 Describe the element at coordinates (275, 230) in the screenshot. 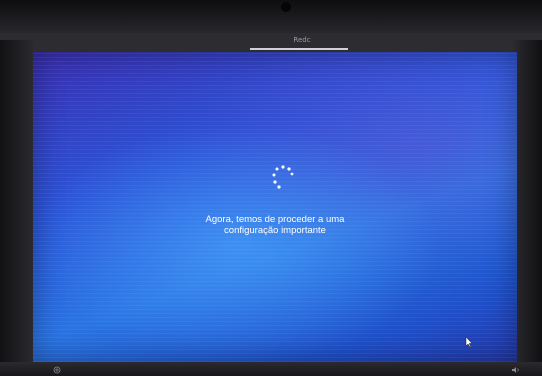

I see `status-line-2: configuração importante` at that location.